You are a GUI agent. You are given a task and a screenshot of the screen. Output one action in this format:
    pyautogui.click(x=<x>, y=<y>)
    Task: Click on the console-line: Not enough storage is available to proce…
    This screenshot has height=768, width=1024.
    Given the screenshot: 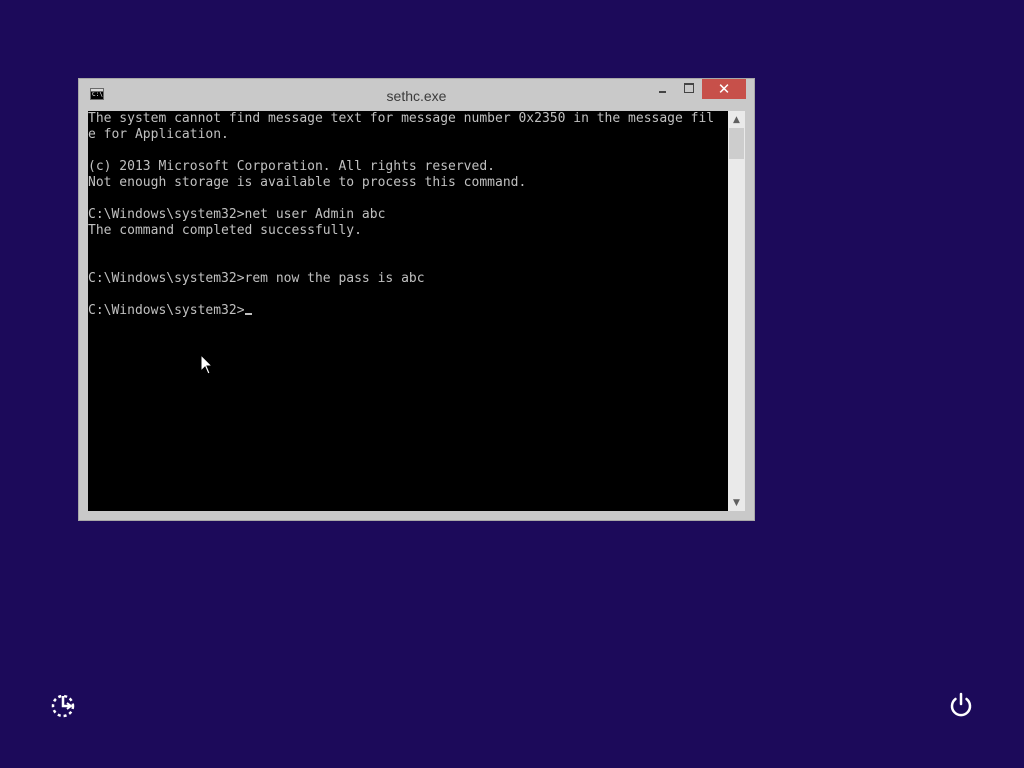 What is the action you would take?
    pyautogui.click(x=307, y=182)
    